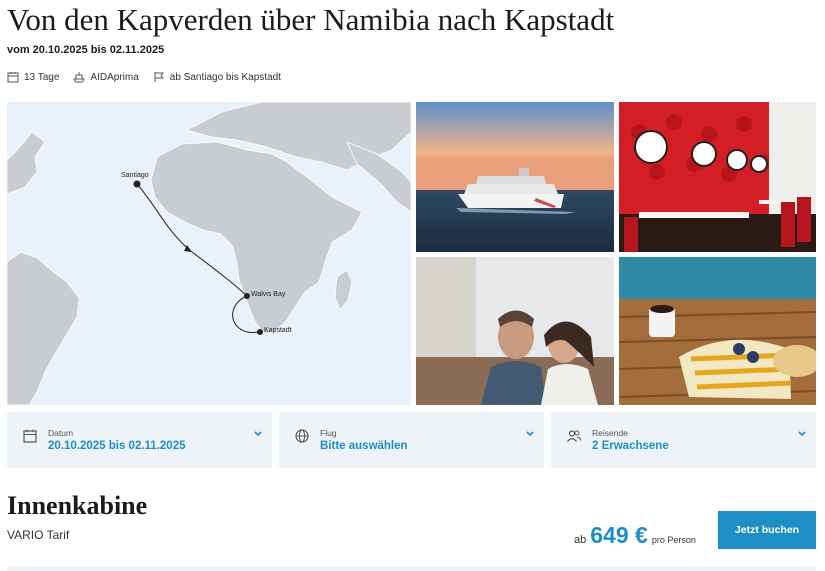 The width and height of the screenshot is (825, 571). Describe the element at coordinates (364, 446) in the screenshot. I see `flight-value: Bitte auswählen` at that location.